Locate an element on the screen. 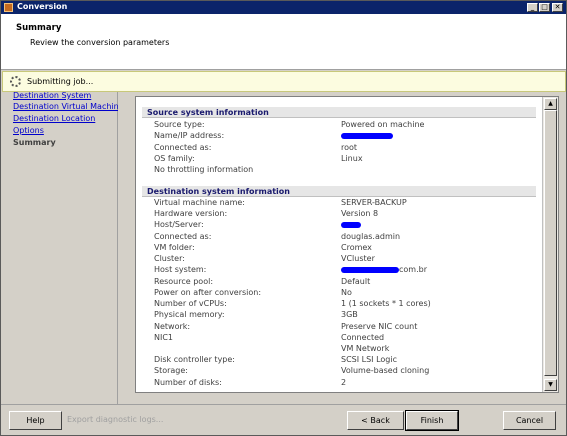 This screenshot has width=567, height=436. maximize-button: □ is located at coordinates (544, 7).